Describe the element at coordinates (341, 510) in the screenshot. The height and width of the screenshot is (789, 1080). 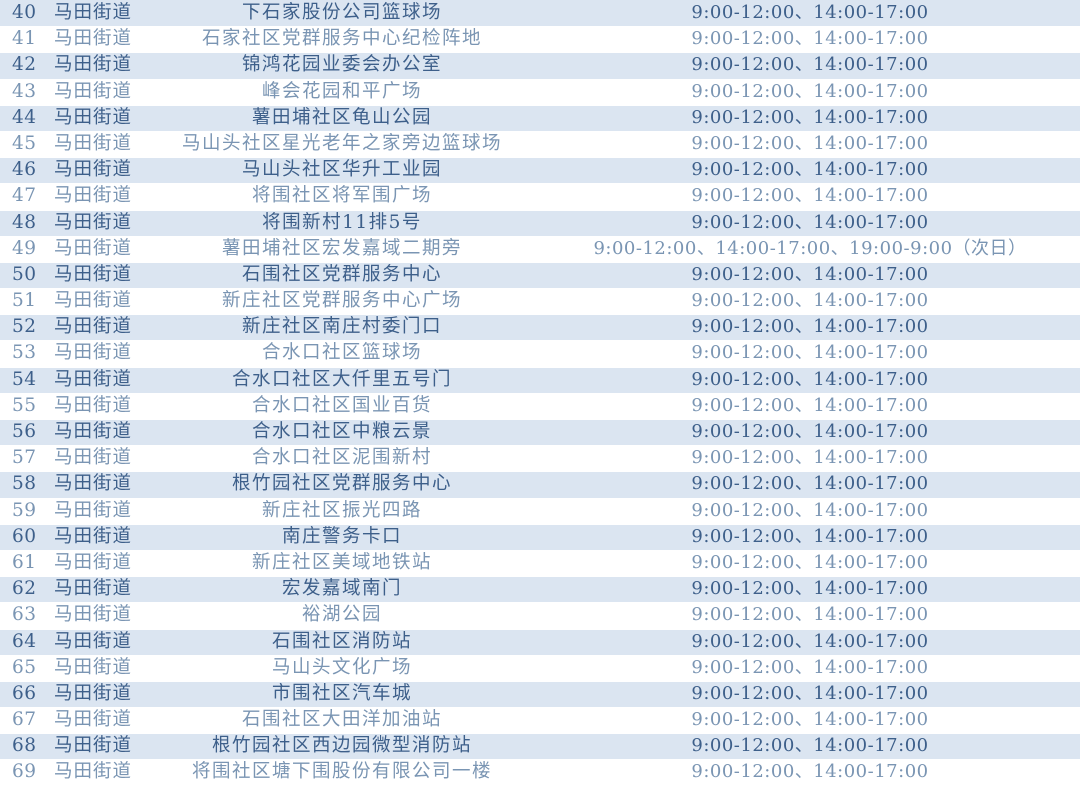
I see `site-location: 新庄社区振光四路` at that location.